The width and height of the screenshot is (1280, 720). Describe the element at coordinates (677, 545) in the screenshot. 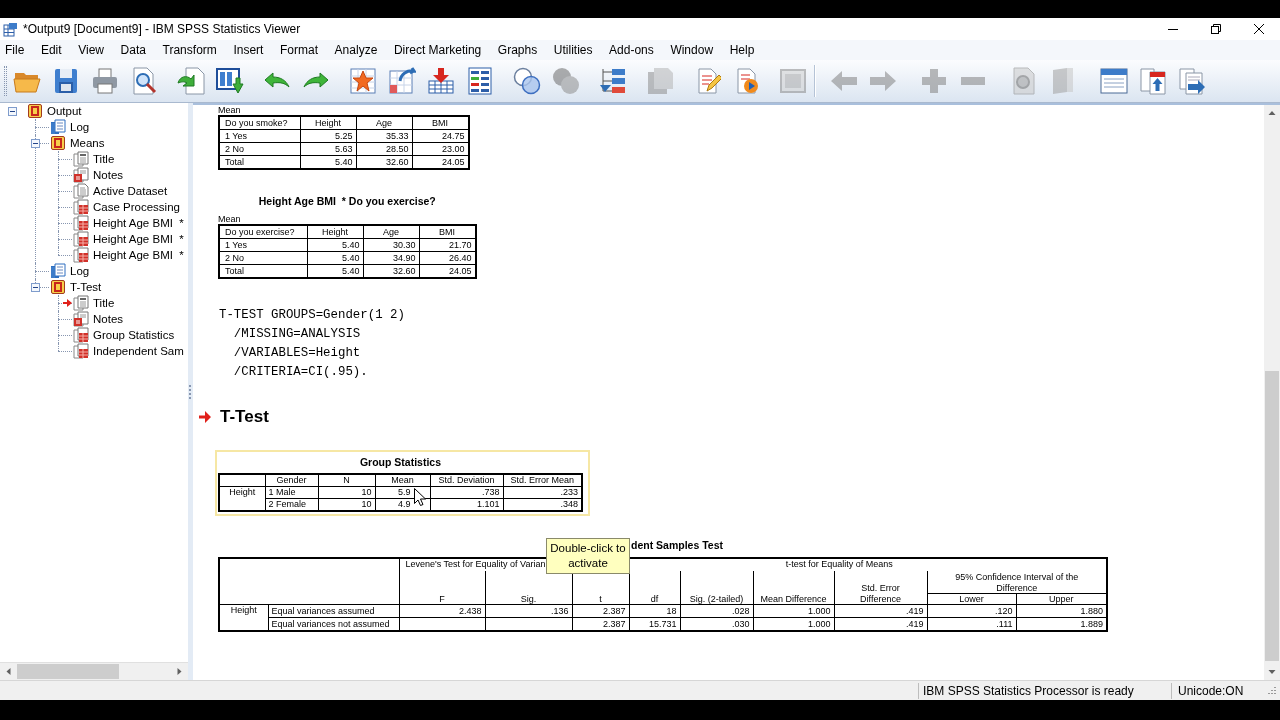

I see `table-title: dent Samples Test` at that location.